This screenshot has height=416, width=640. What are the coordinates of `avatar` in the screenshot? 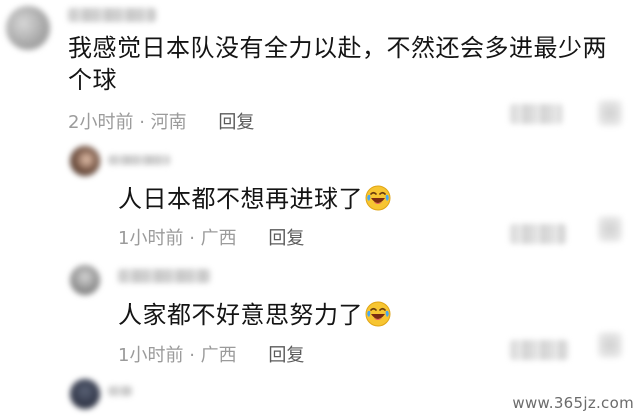 It's located at (28, 28).